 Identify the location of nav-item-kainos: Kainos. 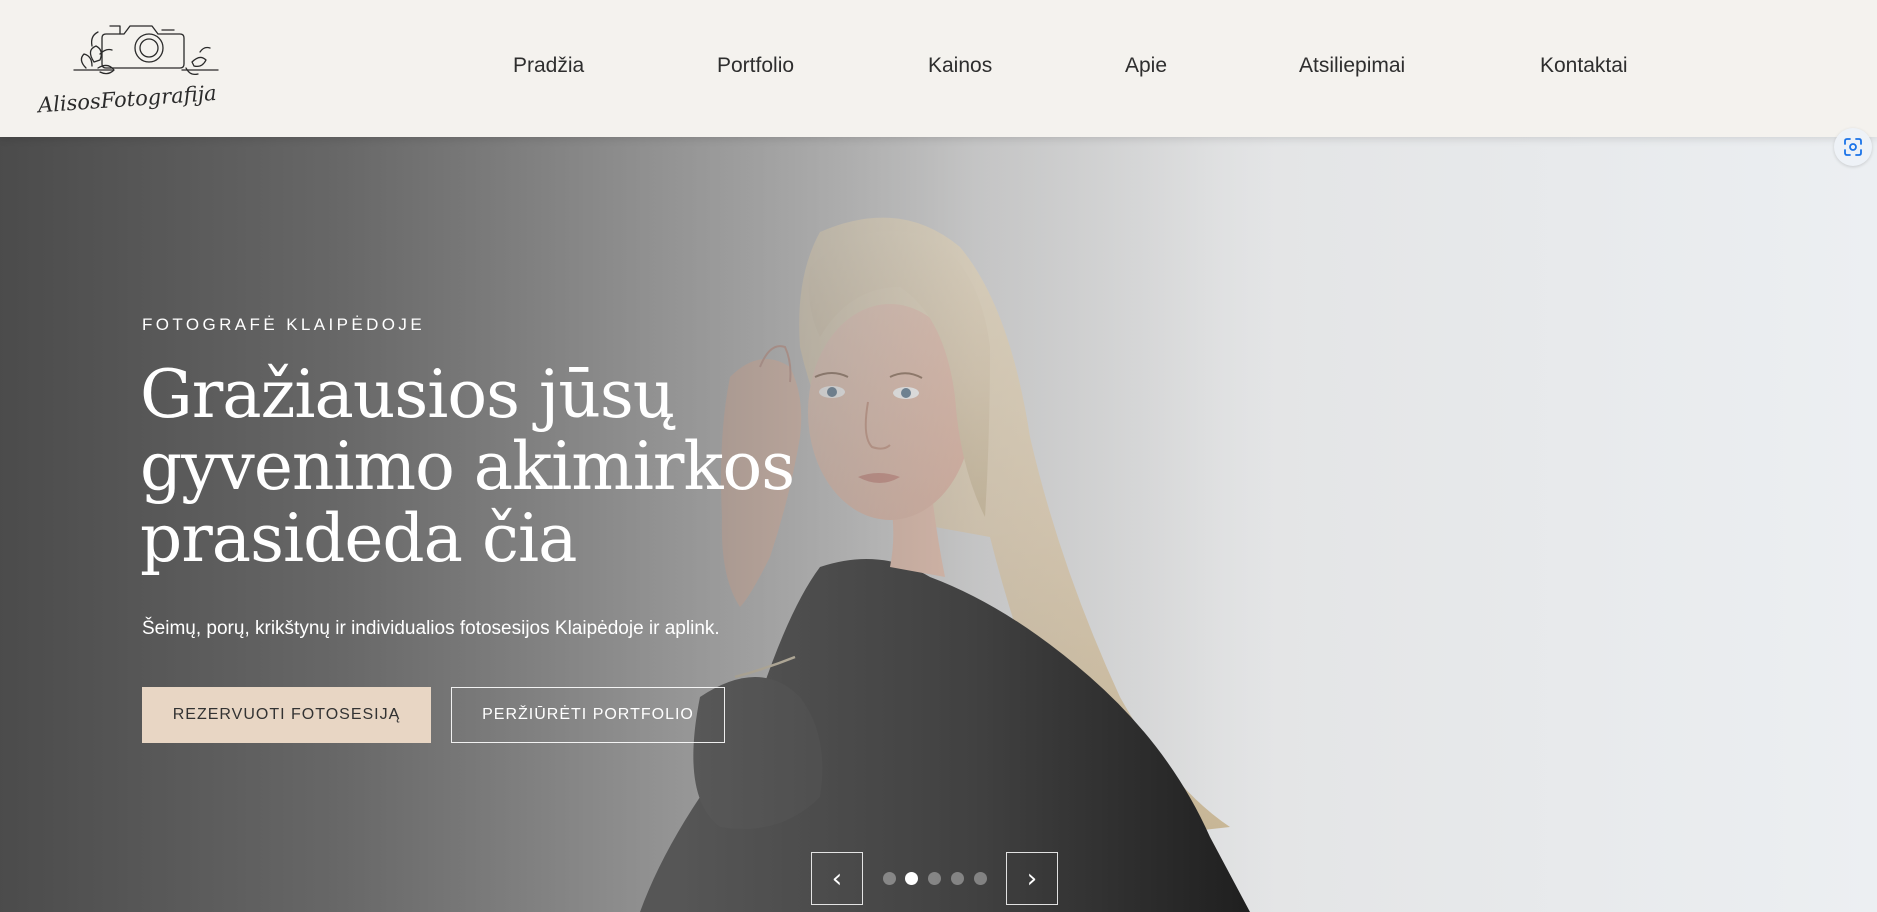
(960, 66).